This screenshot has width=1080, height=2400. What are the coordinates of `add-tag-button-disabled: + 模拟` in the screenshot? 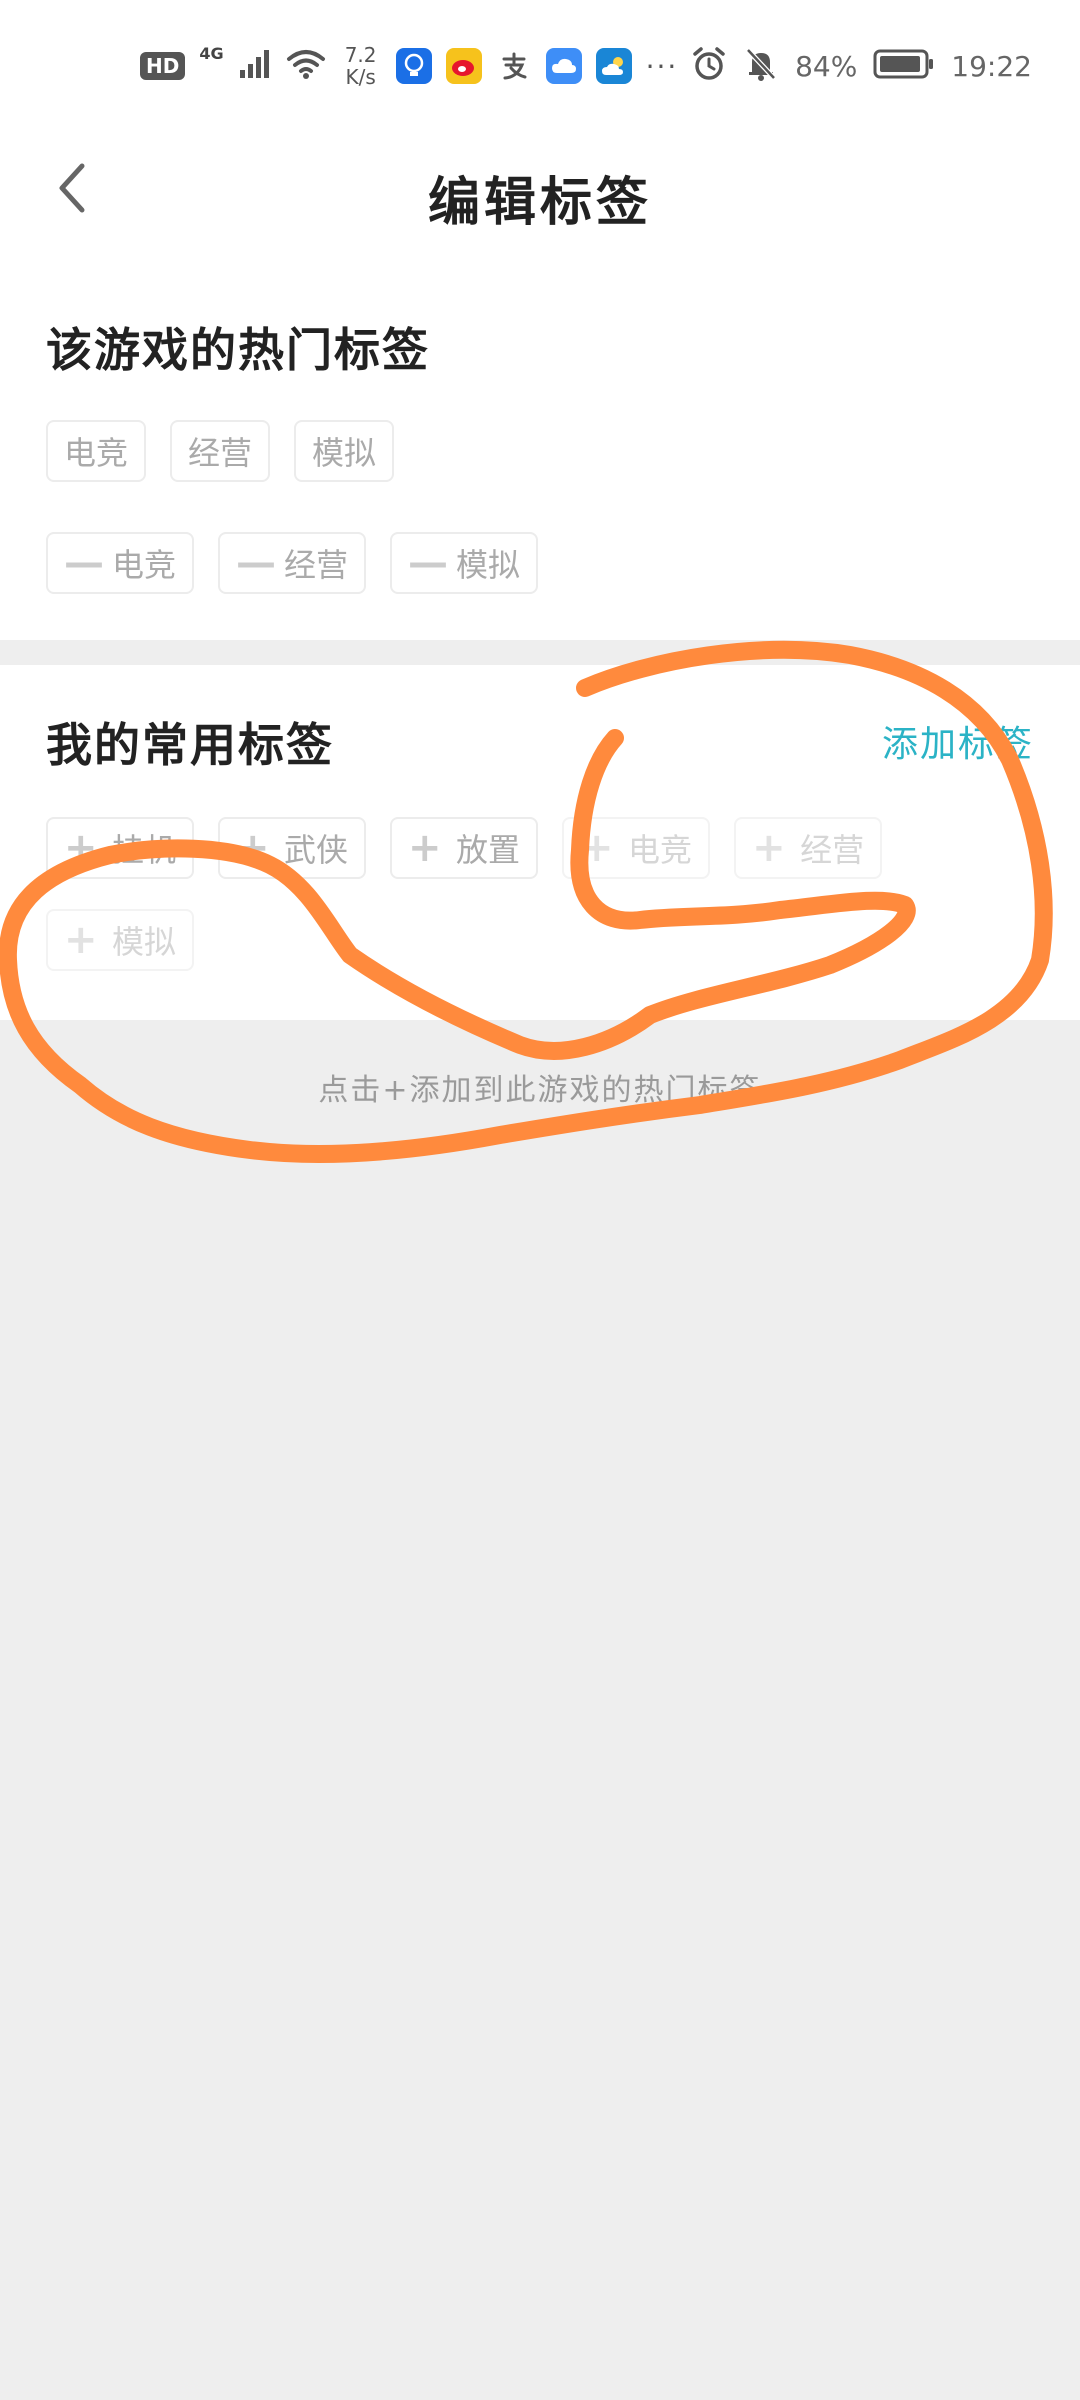 It's located at (120, 940).